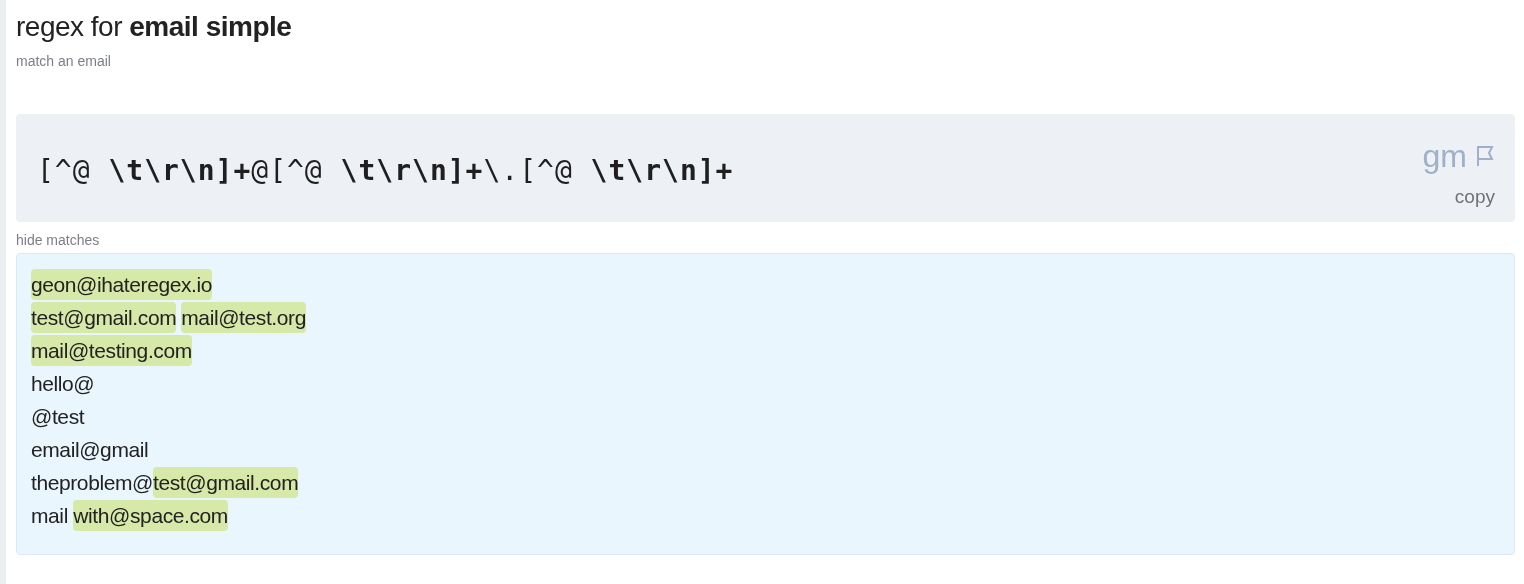  I want to click on match-highlight: with@space.com, so click(150, 515).